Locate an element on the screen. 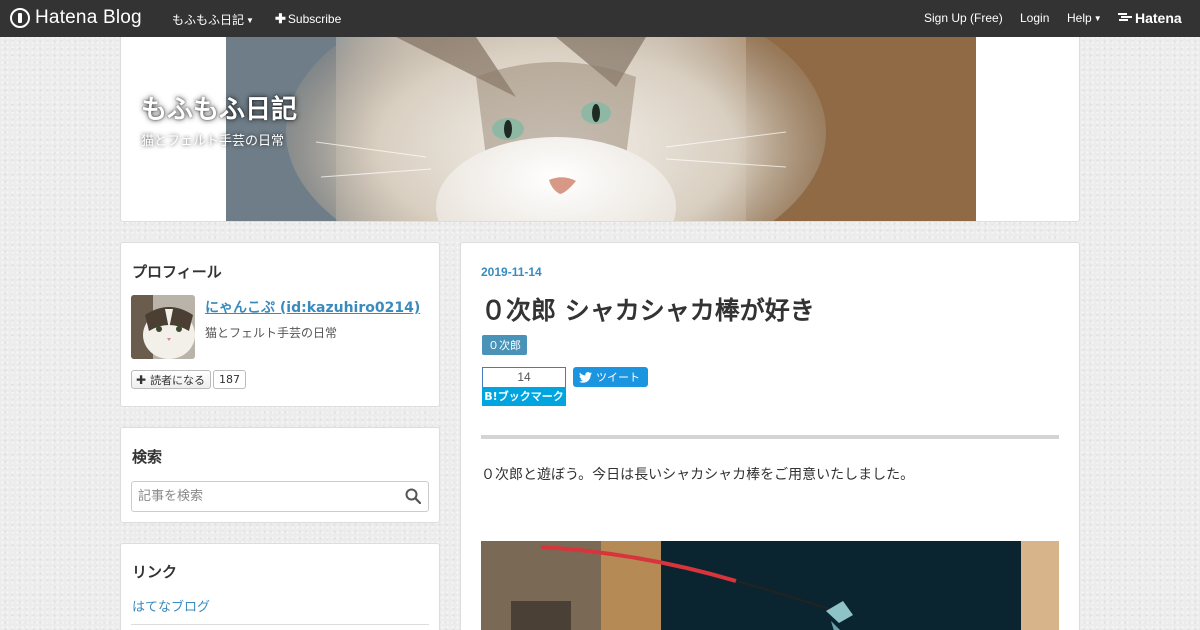 This screenshot has height=630, width=1200. search-title: 検索 is located at coordinates (147, 457).